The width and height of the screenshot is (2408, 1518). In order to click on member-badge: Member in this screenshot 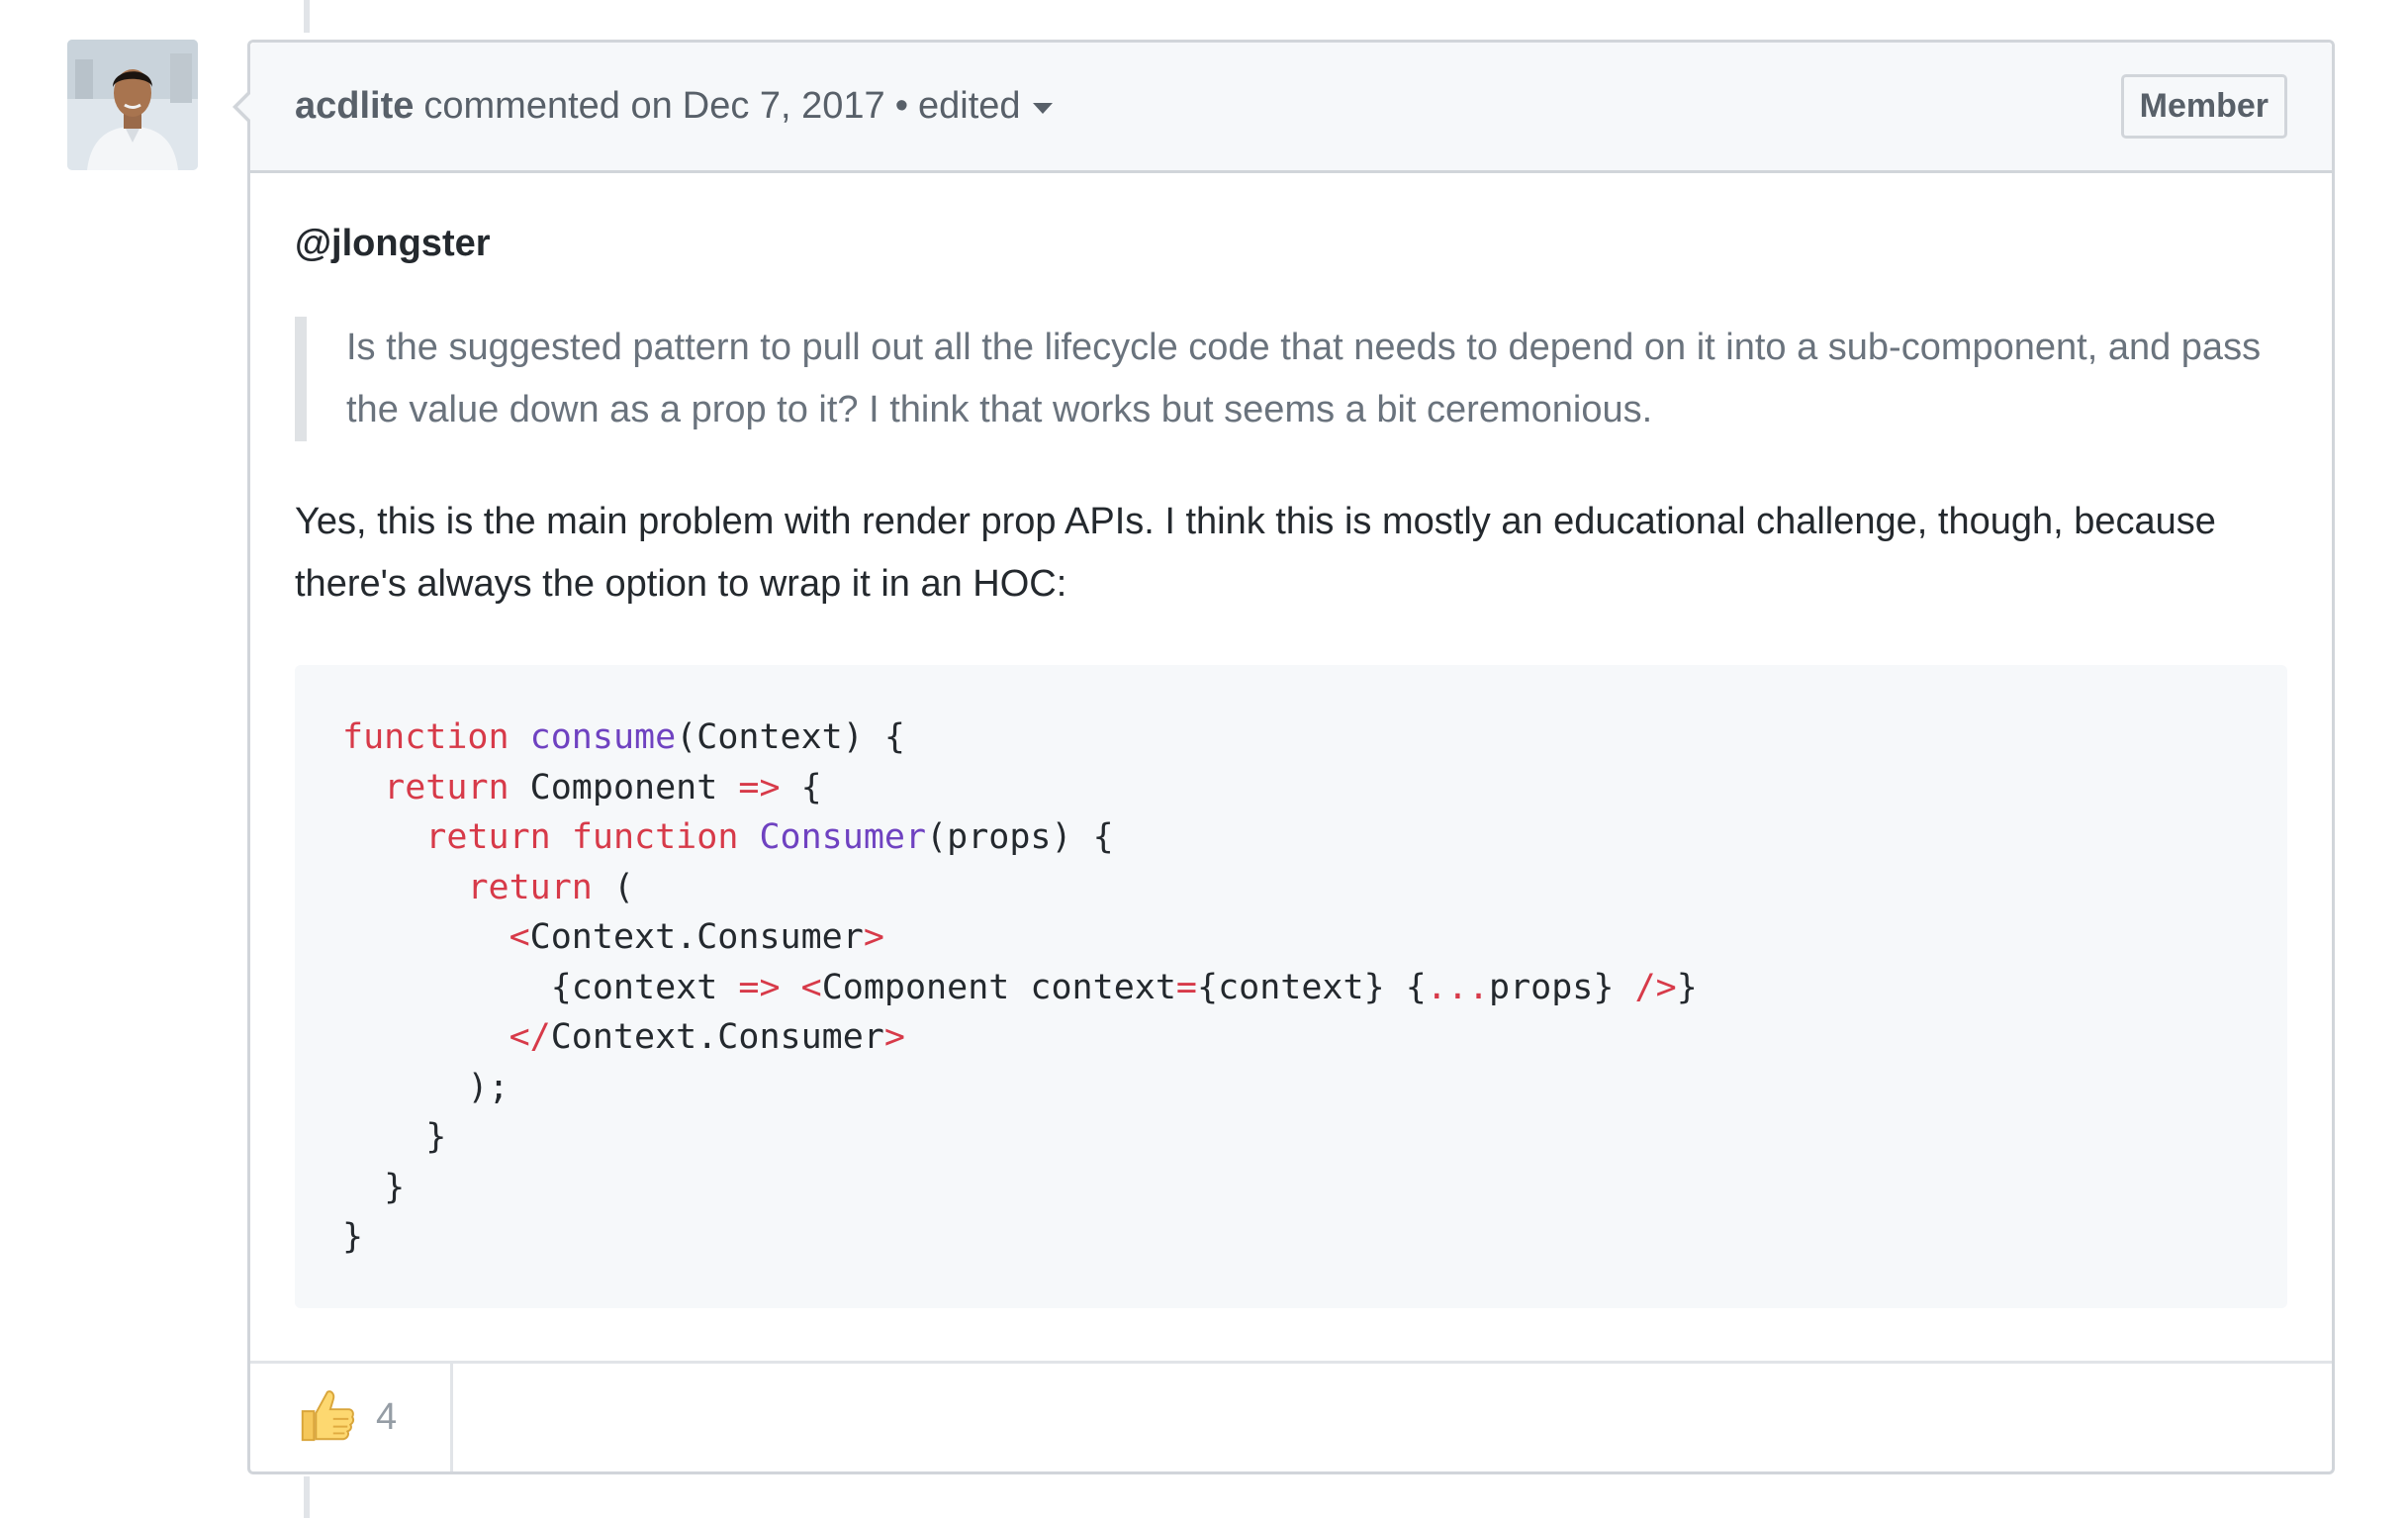, I will do `click(2203, 106)`.